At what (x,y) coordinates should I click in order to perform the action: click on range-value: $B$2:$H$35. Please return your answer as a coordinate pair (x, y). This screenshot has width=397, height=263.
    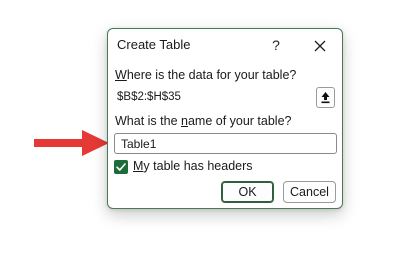
    Looking at the image, I should click on (149, 97).